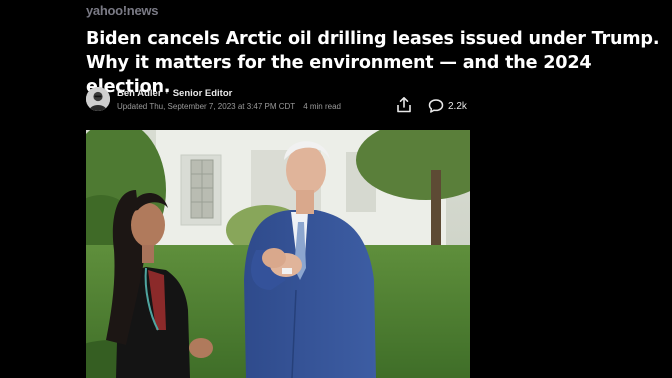 This screenshot has width=672, height=378. What do you see at coordinates (457, 106) in the screenshot?
I see `comments-count: 2.2k` at bounding box center [457, 106].